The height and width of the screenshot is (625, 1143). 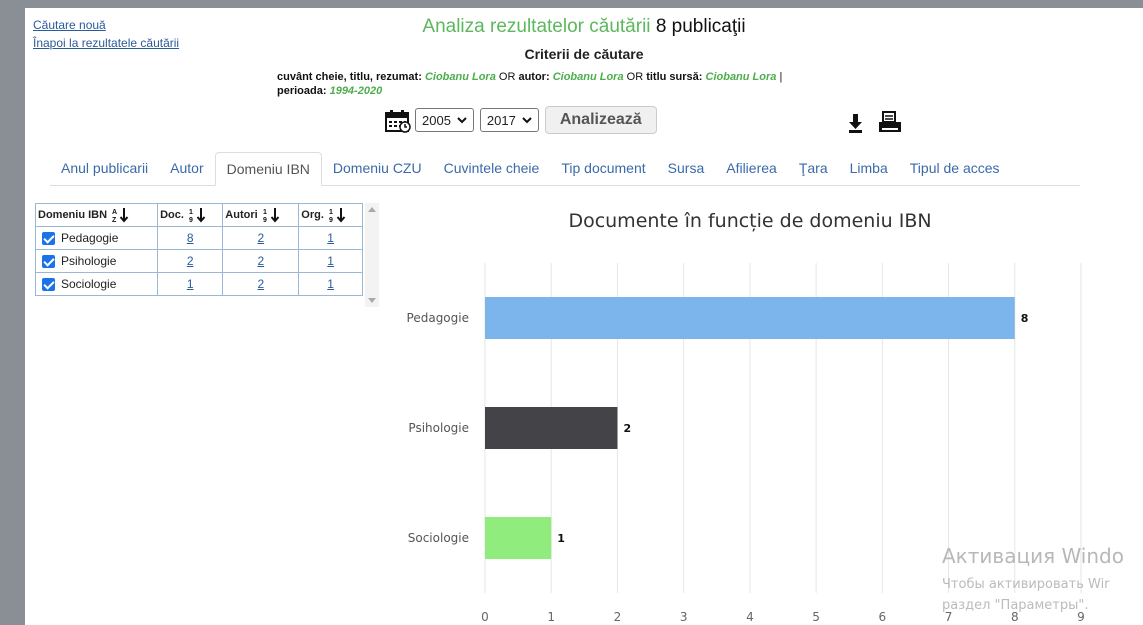 I want to click on x-tick-label: 6, so click(x=883, y=617).